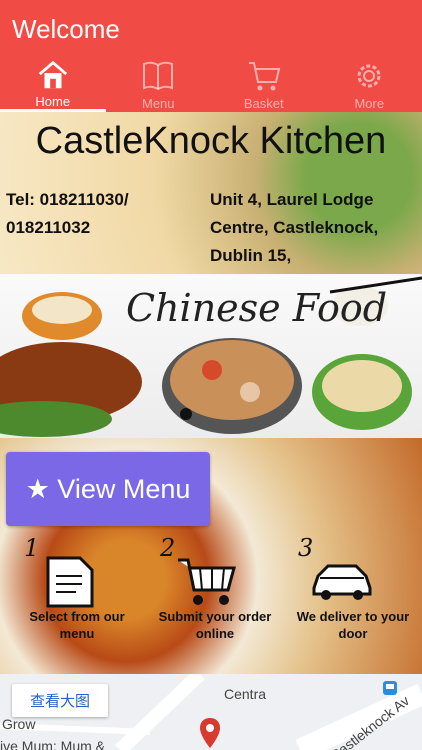 The image size is (422, 750). Describe the element at coordinates (369, 76) in the screenshot. I see `gear-icon` at that location.